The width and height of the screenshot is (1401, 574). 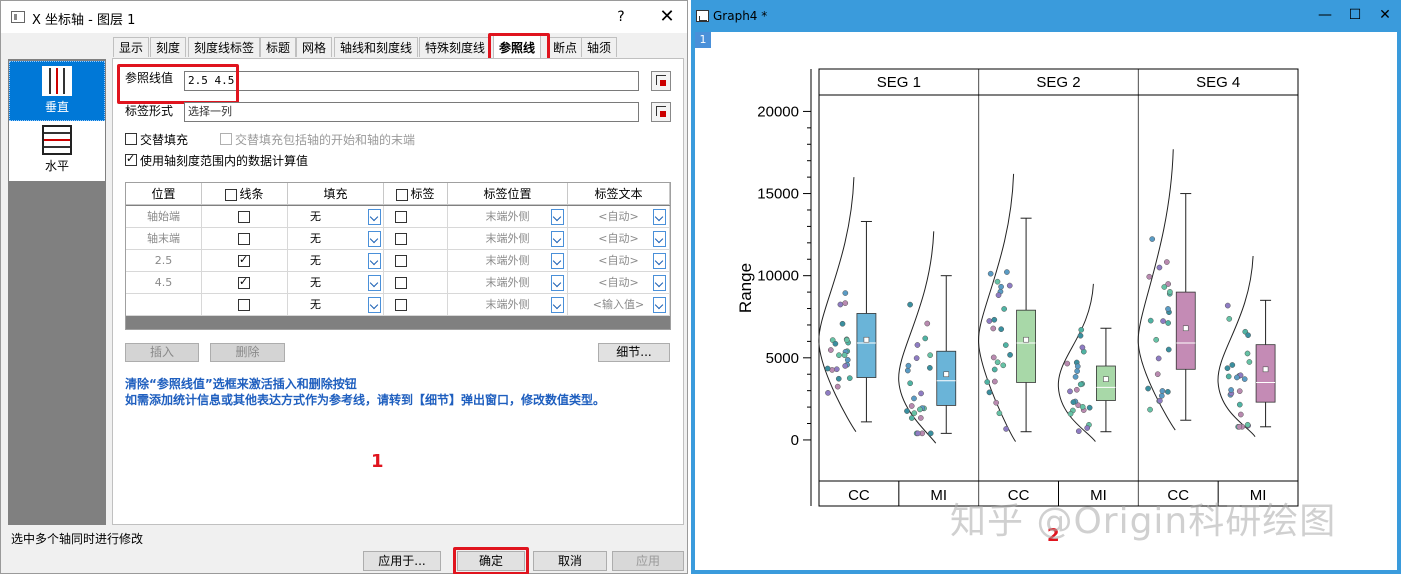 I want to click on tab-tick-labels: 刻度线标签, so click(x=224, y=47).